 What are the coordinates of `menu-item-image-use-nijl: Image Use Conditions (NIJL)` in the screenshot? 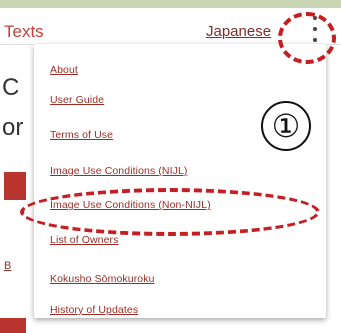 It's located at (119, 171).